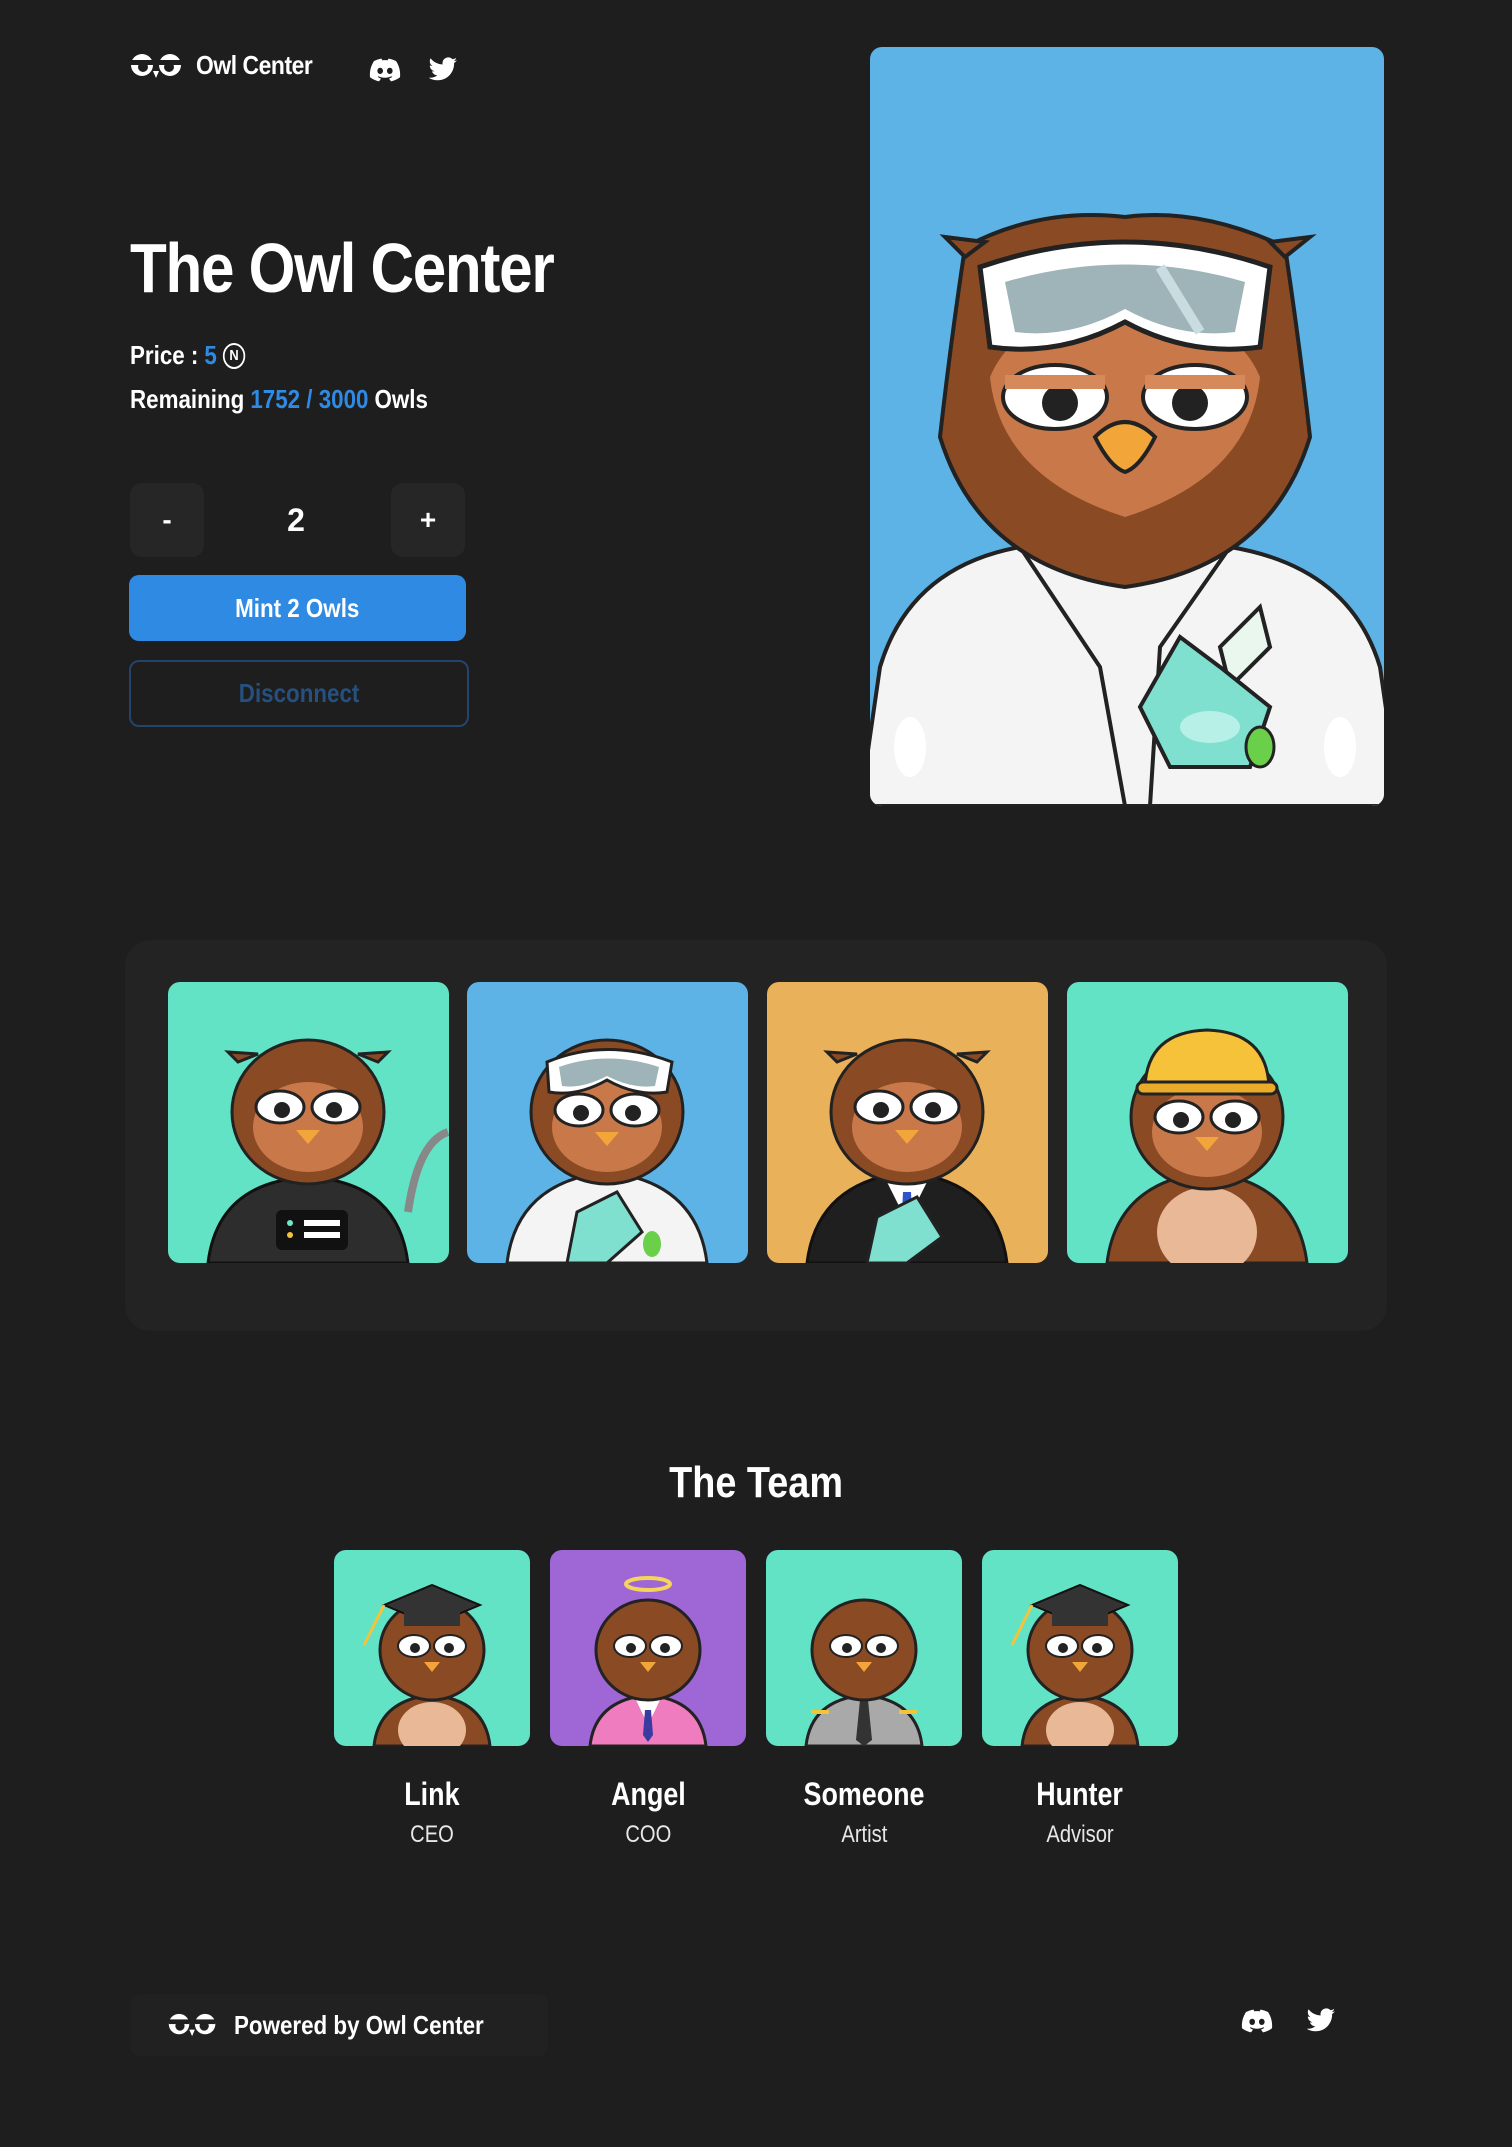 The image size is (1512, 2147). I want to click on footer-text: Powered by Owl Center, so click(359, 2024).